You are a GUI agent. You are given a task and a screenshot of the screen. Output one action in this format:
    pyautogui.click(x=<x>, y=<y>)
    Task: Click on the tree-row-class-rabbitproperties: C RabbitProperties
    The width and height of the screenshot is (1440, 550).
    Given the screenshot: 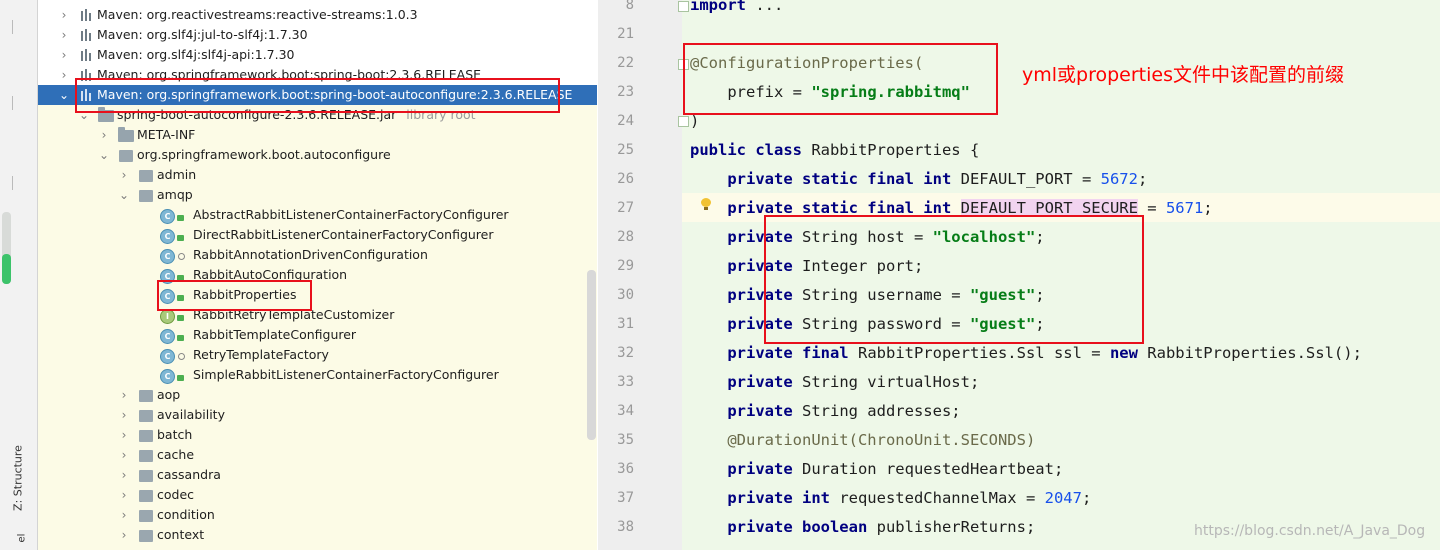 What is the action you would take?
    pyautogui.click(x=317, y=295)
    